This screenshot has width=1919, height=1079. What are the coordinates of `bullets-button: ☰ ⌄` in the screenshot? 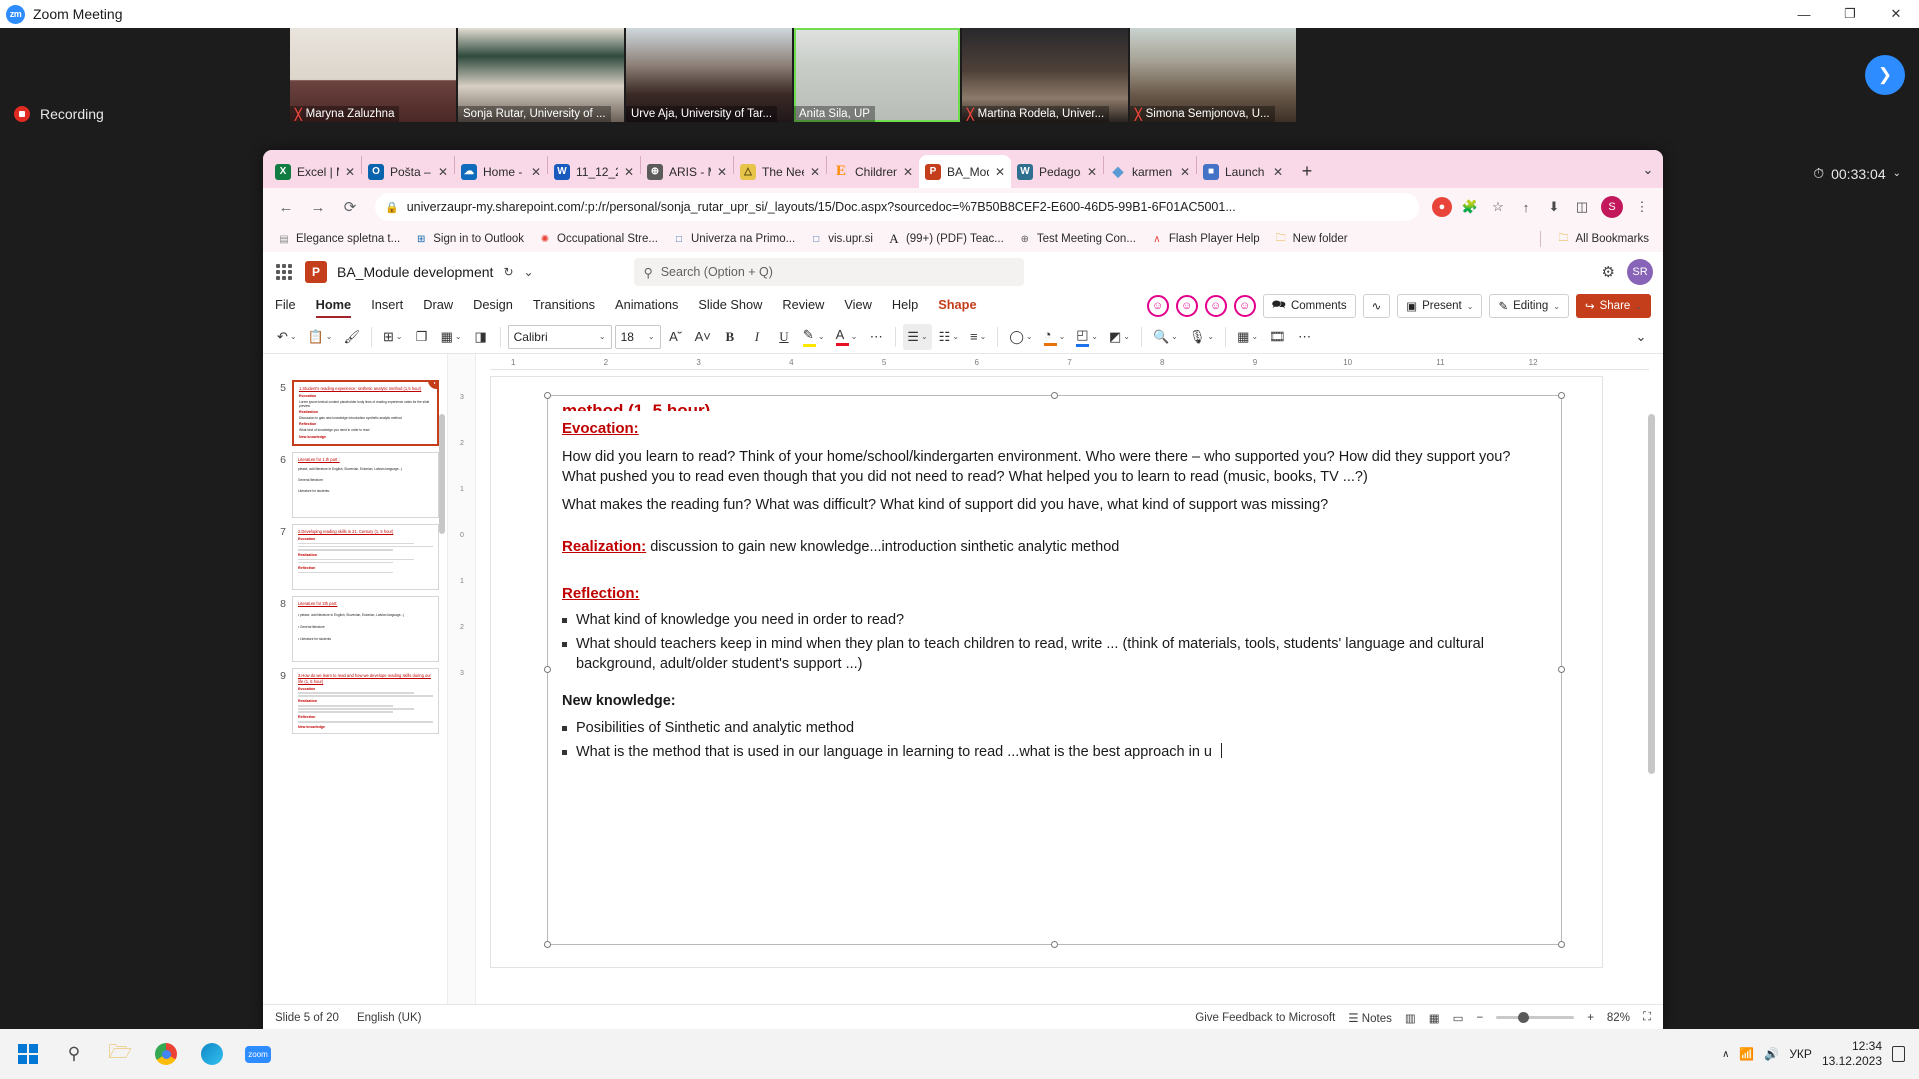 It's located at (917, 336).